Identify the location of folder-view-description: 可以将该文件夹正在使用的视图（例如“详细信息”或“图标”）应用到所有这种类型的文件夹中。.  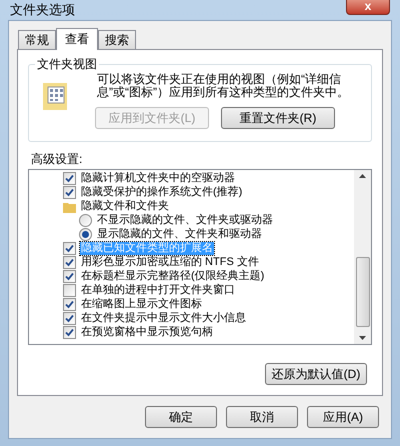
(223, 85).